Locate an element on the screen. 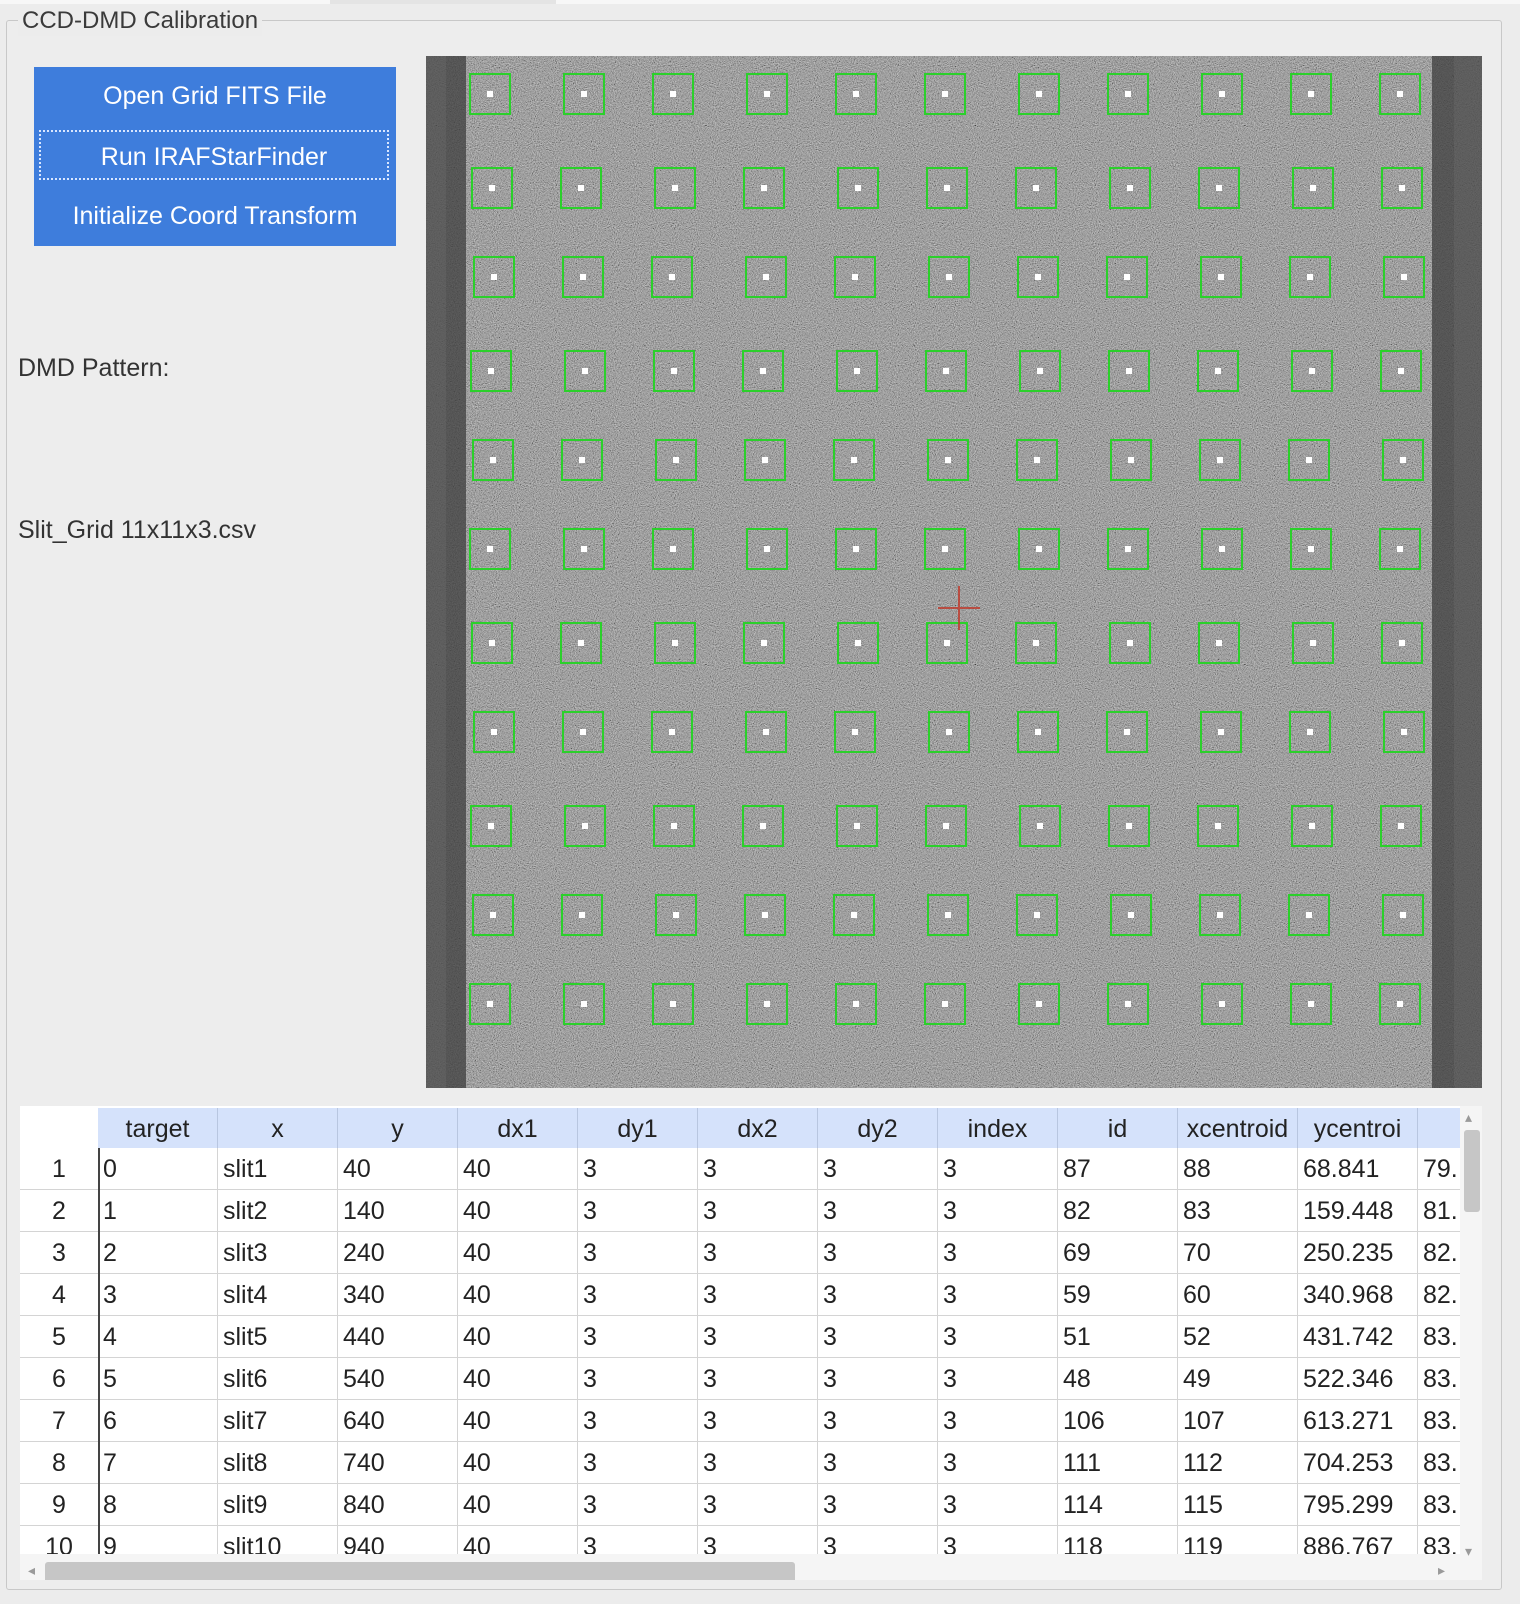 The image size is (1520, 1604). row-header: 9 is located at coordinates (59, 1505).